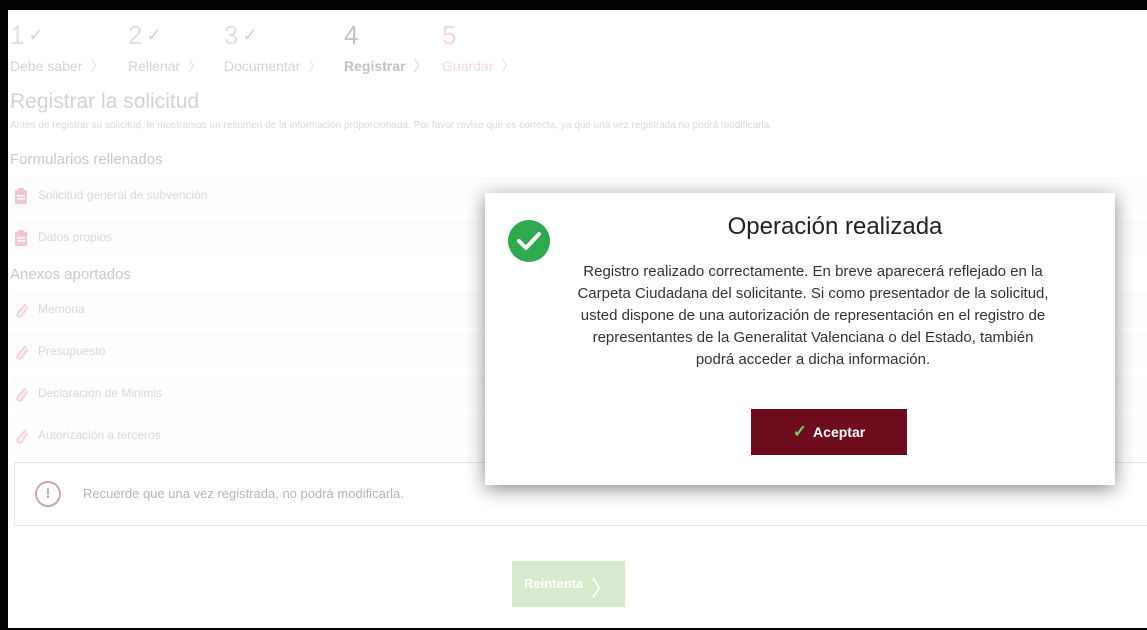 The width and height of the screenshot is (1147, 630). I want to click on accept-button: ✓ Aceptar, so click(829, 432).